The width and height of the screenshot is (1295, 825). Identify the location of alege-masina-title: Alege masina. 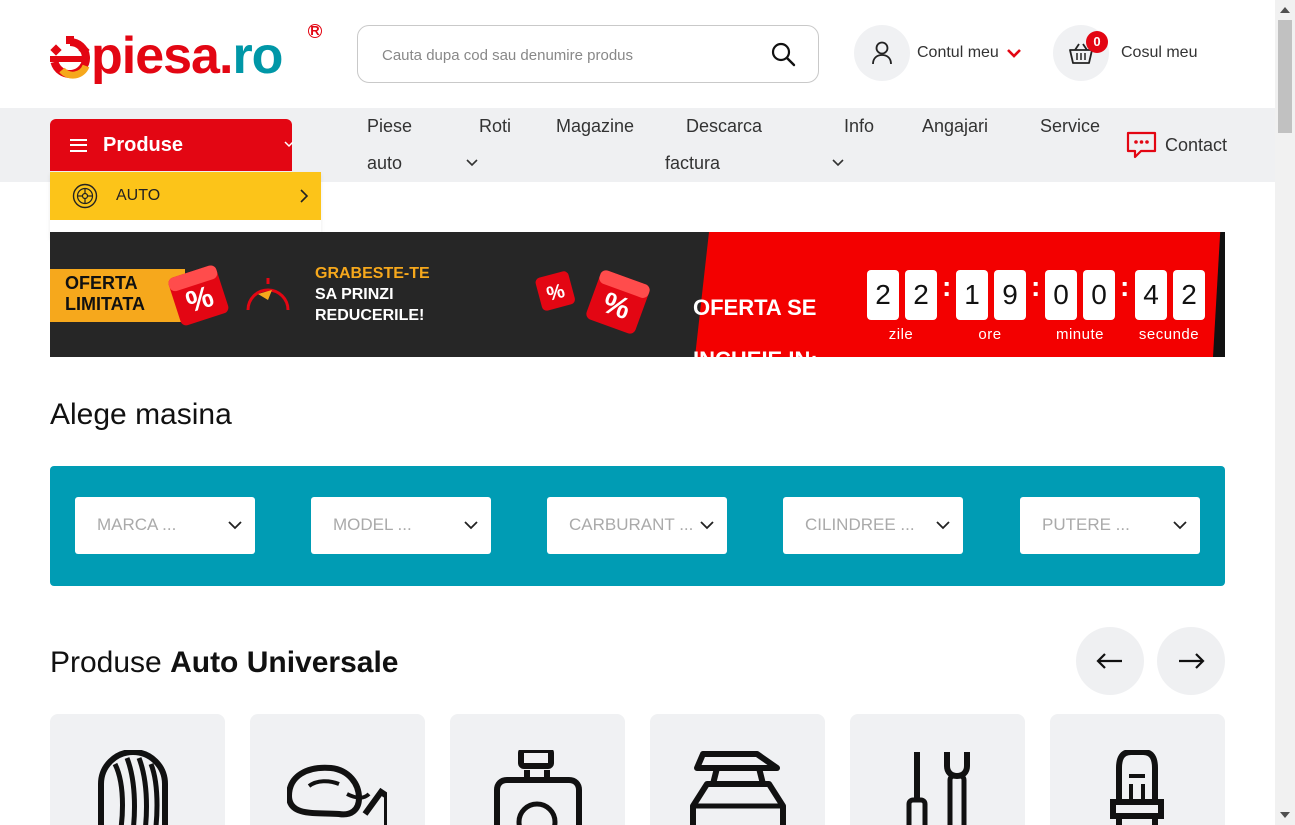
(141, 414).